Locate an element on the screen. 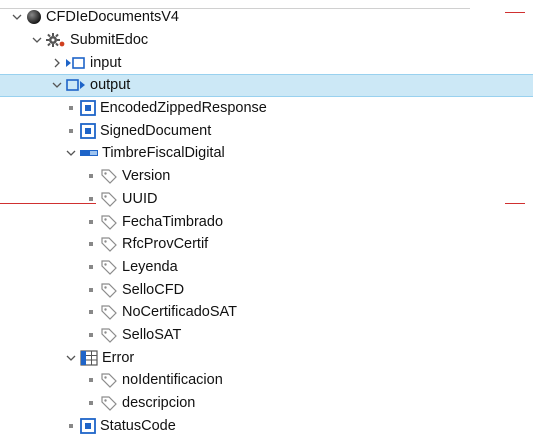 The image size is (533, 440). tree-node-label: EncodedZippedResponse is located at coordinates (183, 108).